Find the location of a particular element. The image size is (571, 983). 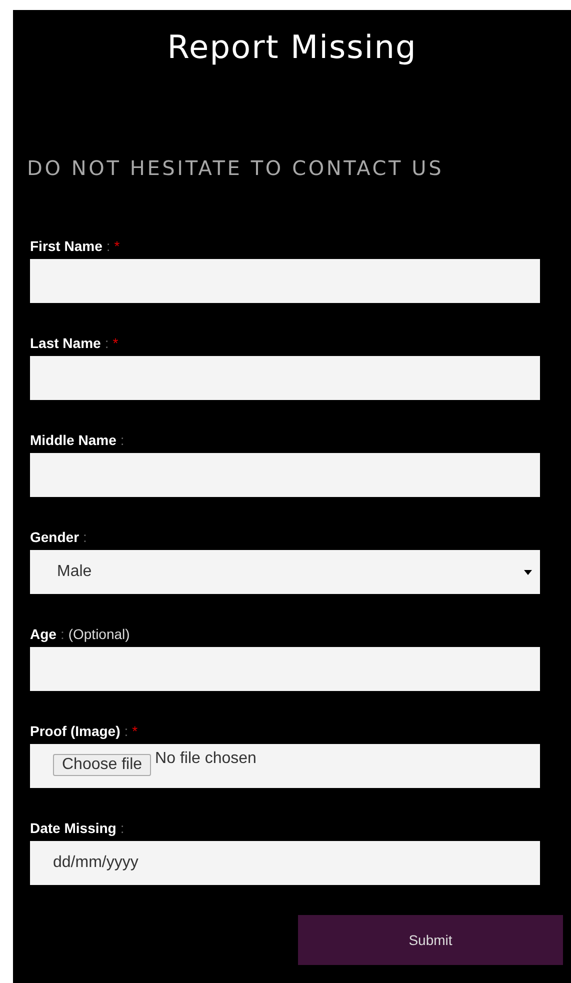

page-subtitle: DO NOT HESITATE TO CONTACT US is located at coordinates (236, 168).